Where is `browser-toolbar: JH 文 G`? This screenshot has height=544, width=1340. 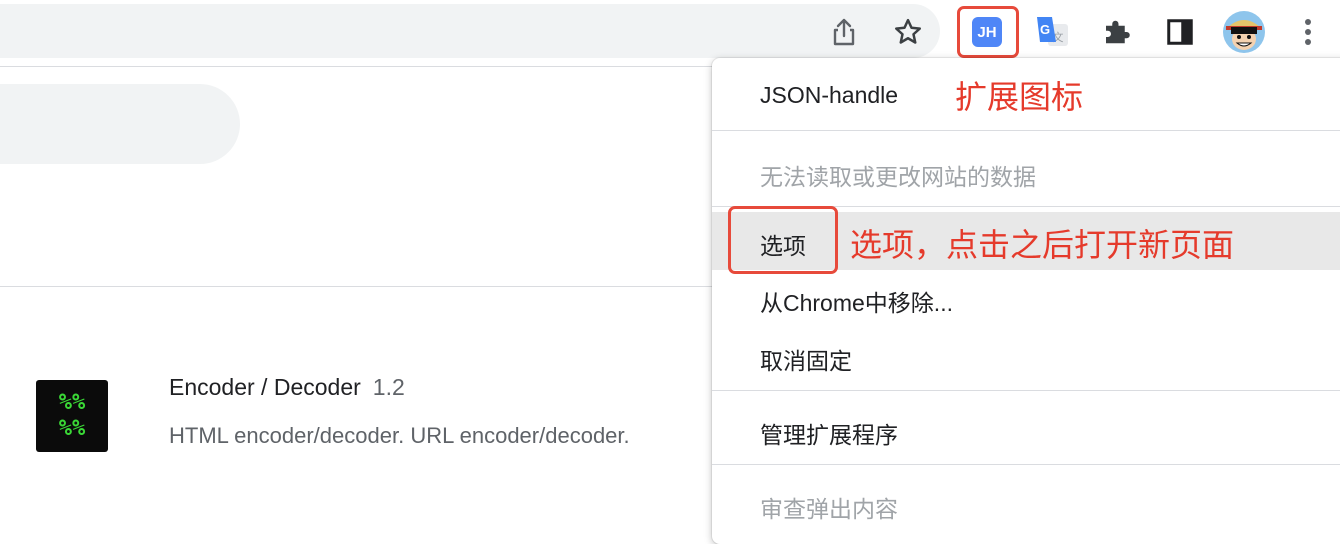 browser-toolbar: JH 文 G is located at coordinates (670, 32).